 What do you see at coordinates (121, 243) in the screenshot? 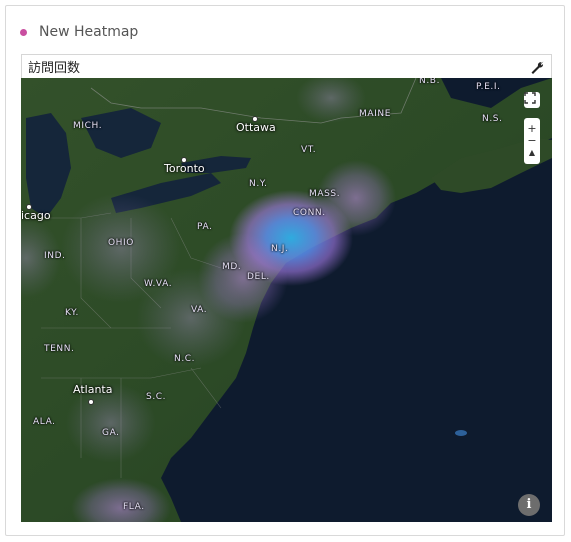
I see `label-ohio: OHIO` at bounding box center [121, 243].